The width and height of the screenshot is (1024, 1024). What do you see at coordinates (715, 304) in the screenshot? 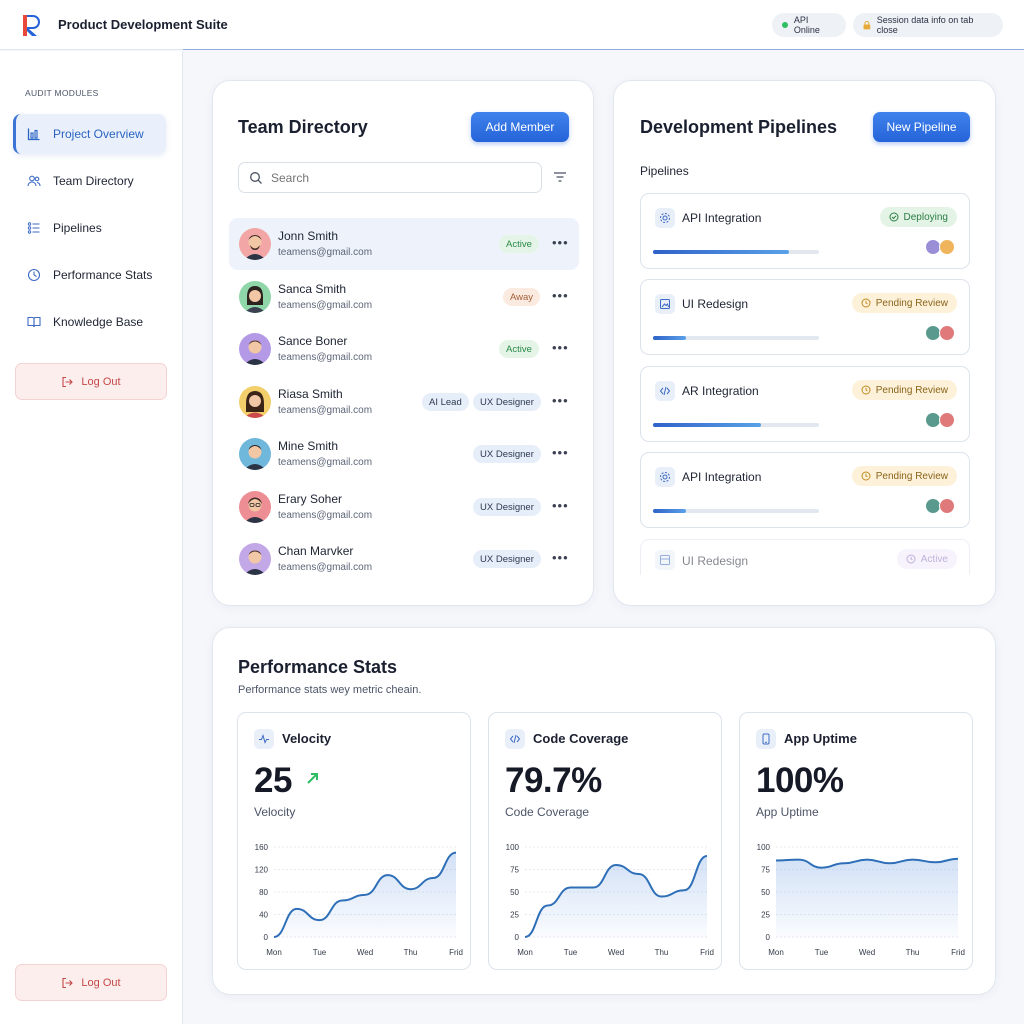
I see `pipeline-name: UI Redesign` at bounding box center [715, 304].